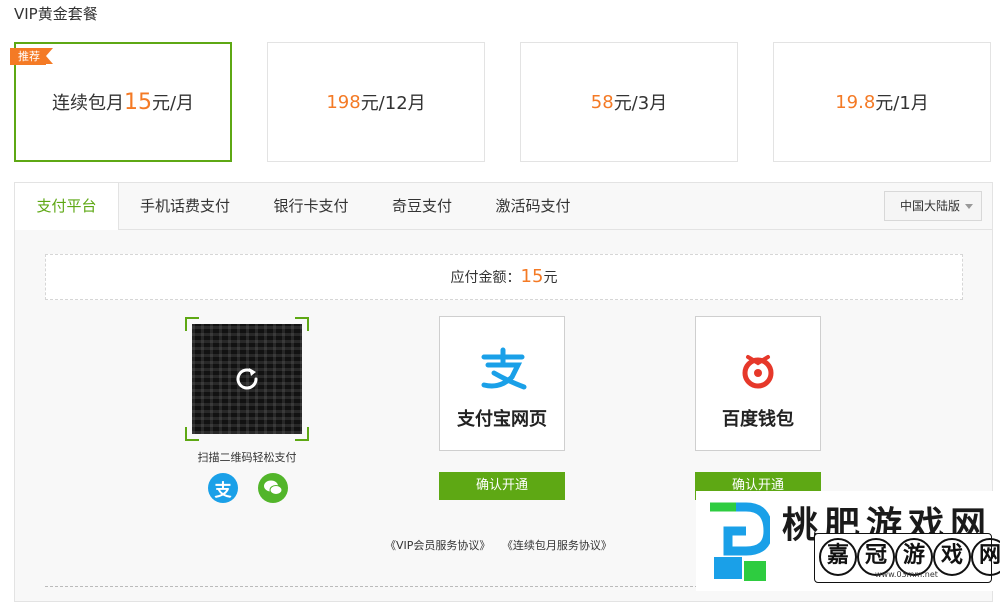 This screenshot has width=1000, height=602. Describe the element at coordinates (902, 103) in the screenshot. I see `plan-unit: 元/1月` at that location.